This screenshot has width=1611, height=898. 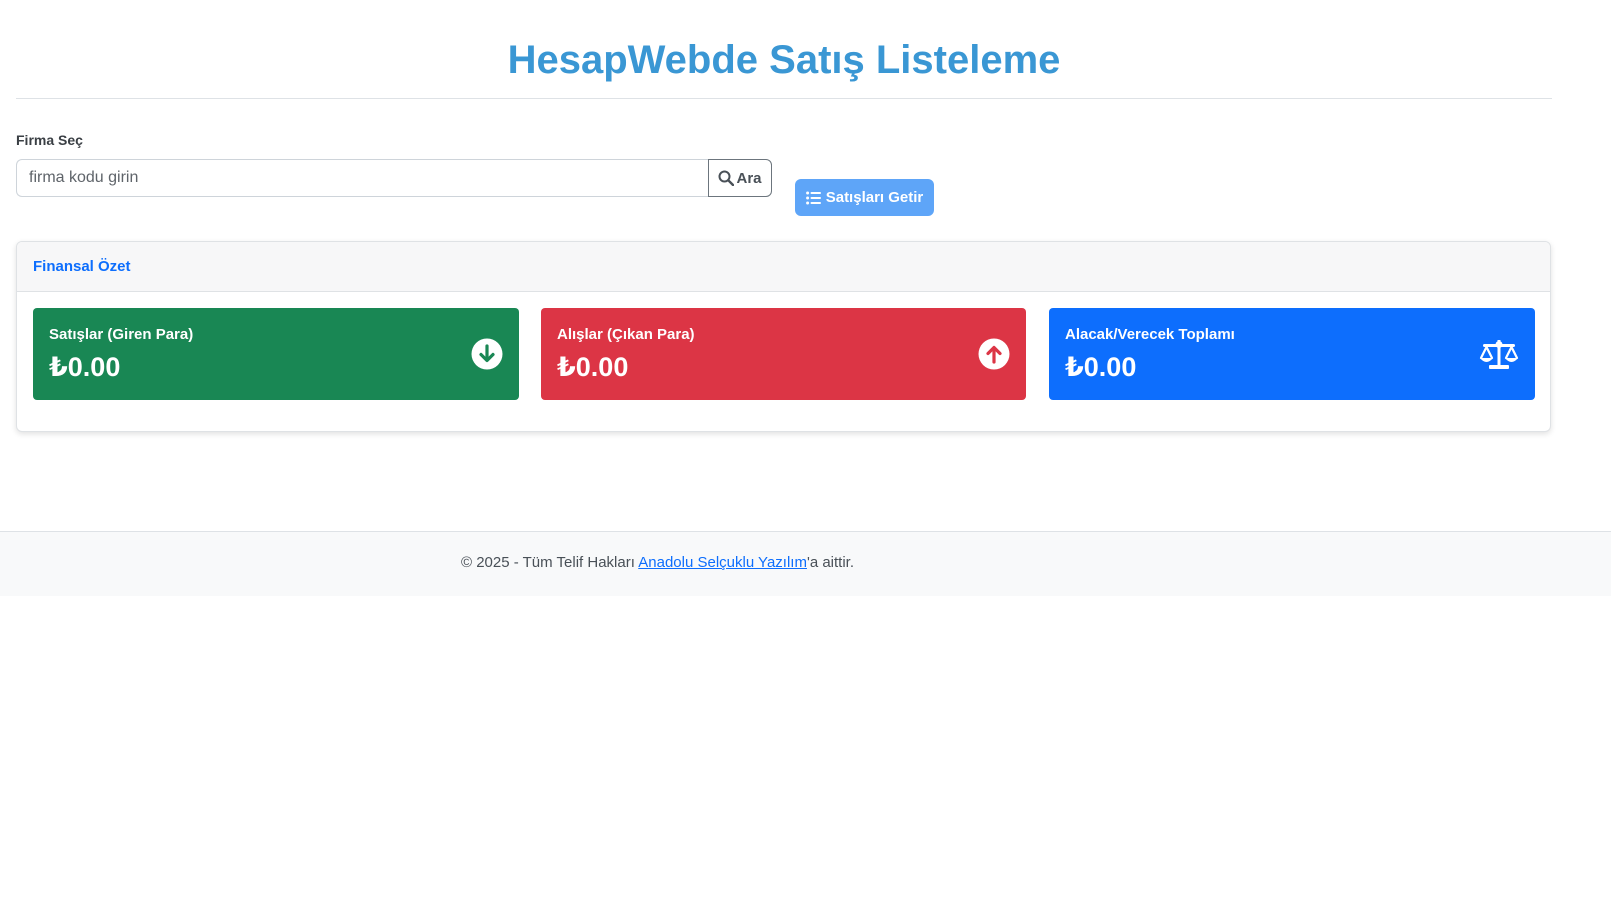 What do you see at coordinates (783, 267) in the screenshot?
I see `financial-summary-title: Finansal Özet` at bounding box center [783, 267].